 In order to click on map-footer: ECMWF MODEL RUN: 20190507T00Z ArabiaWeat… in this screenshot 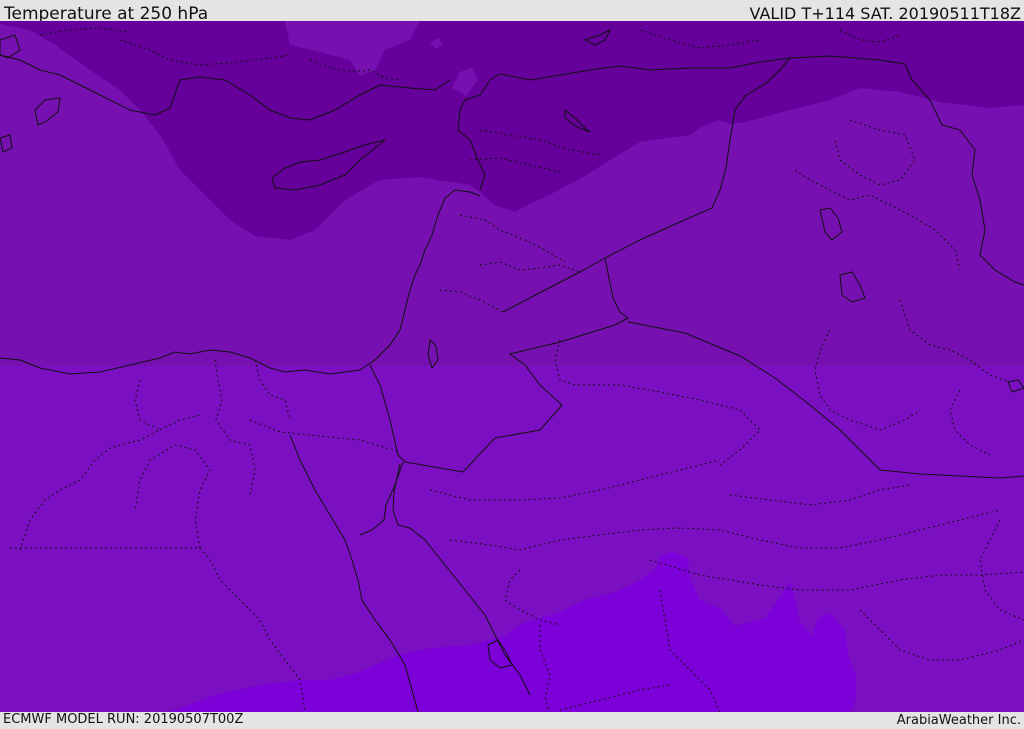, I will do `click(512, 720)`.